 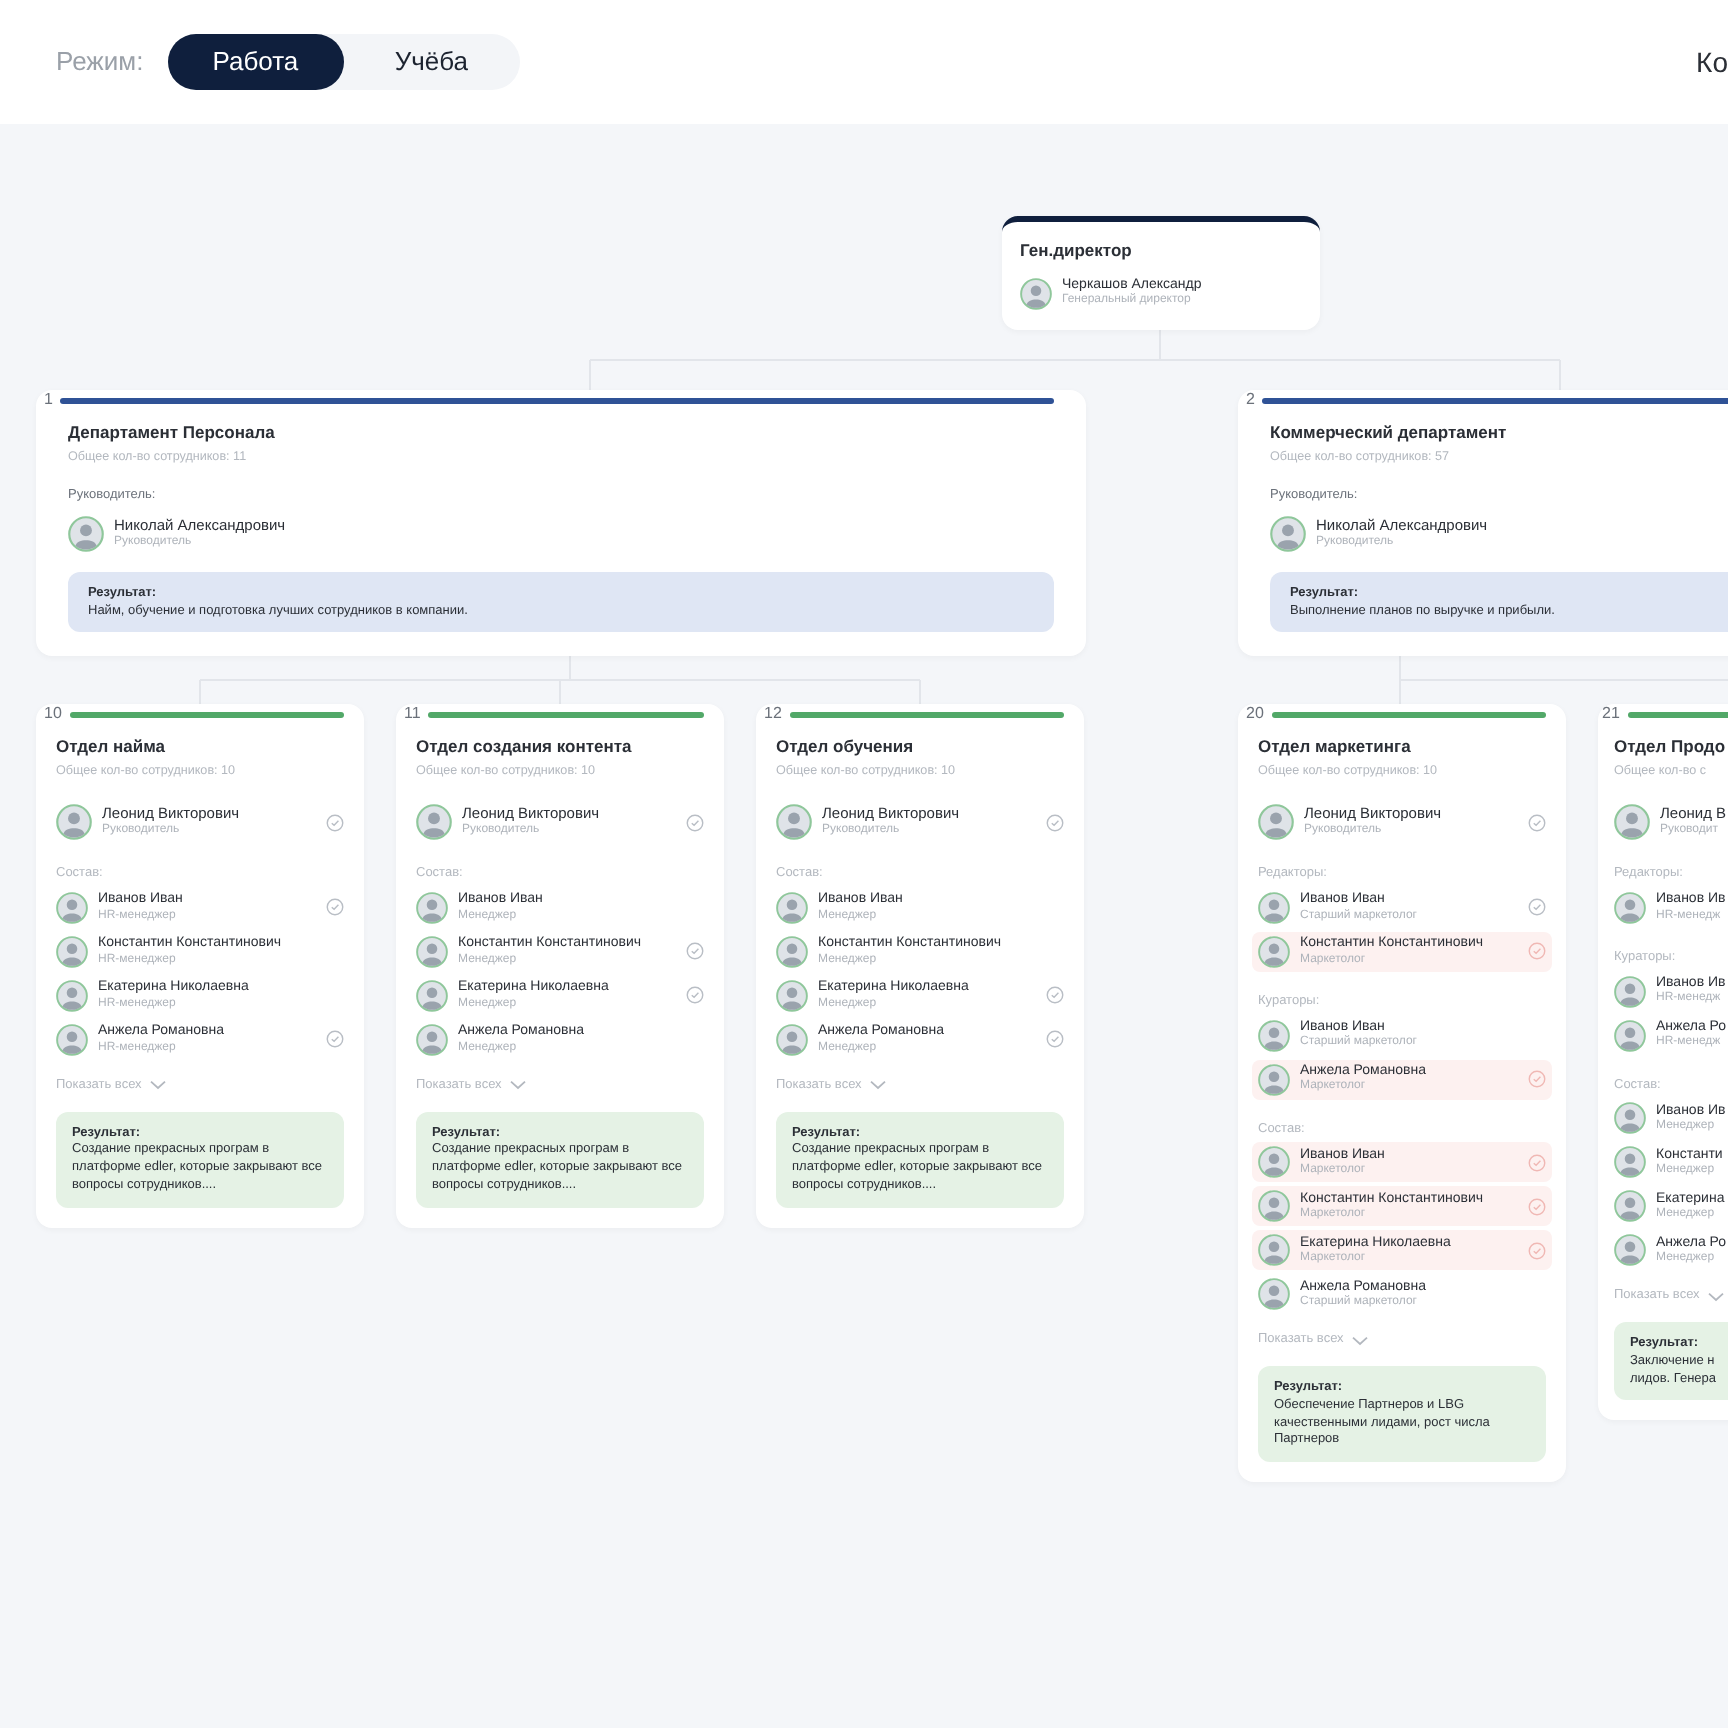 I want to click on mode-label: Режим:, so click(x=100, y=62).